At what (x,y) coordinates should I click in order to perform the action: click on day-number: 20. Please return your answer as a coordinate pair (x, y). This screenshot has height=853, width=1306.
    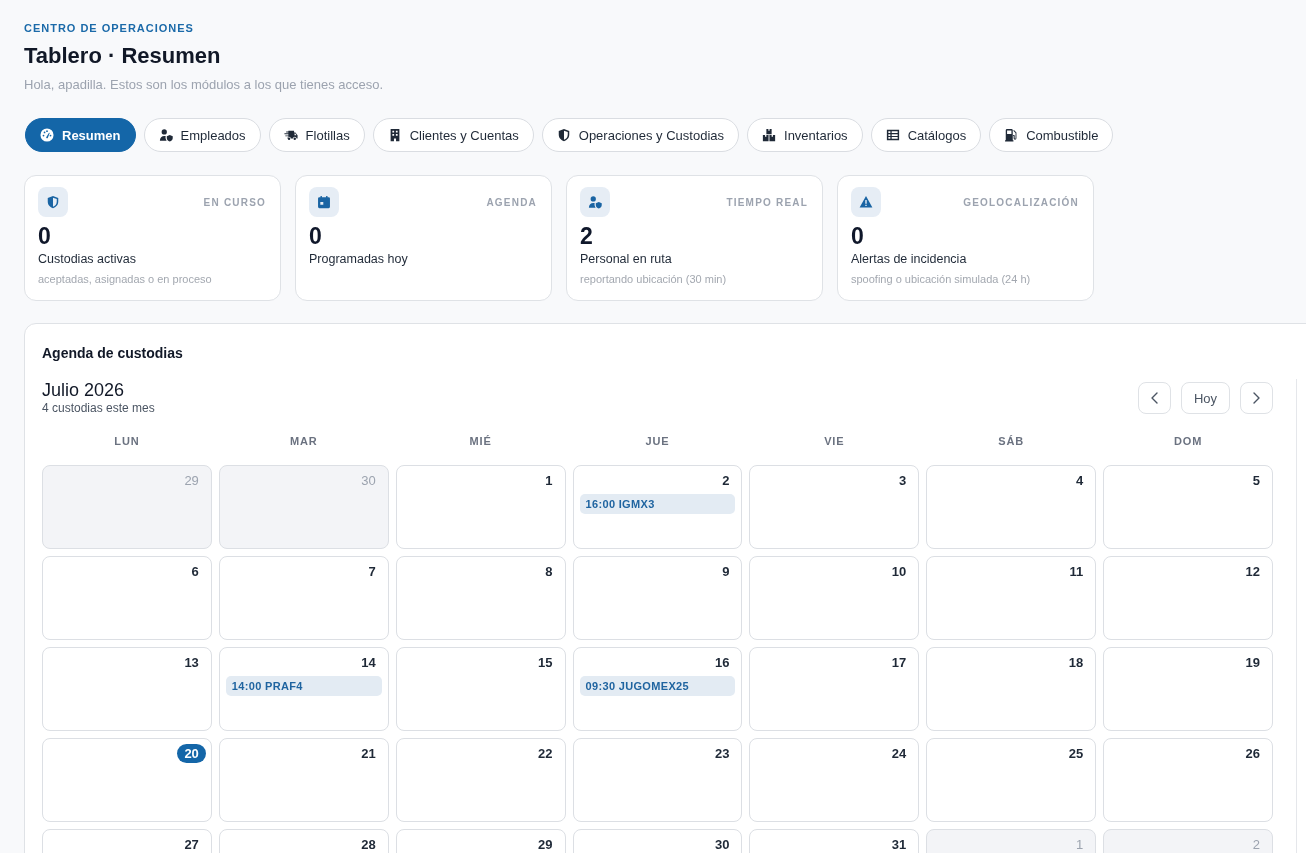
    Looking at the image, I should click on (191, 753).